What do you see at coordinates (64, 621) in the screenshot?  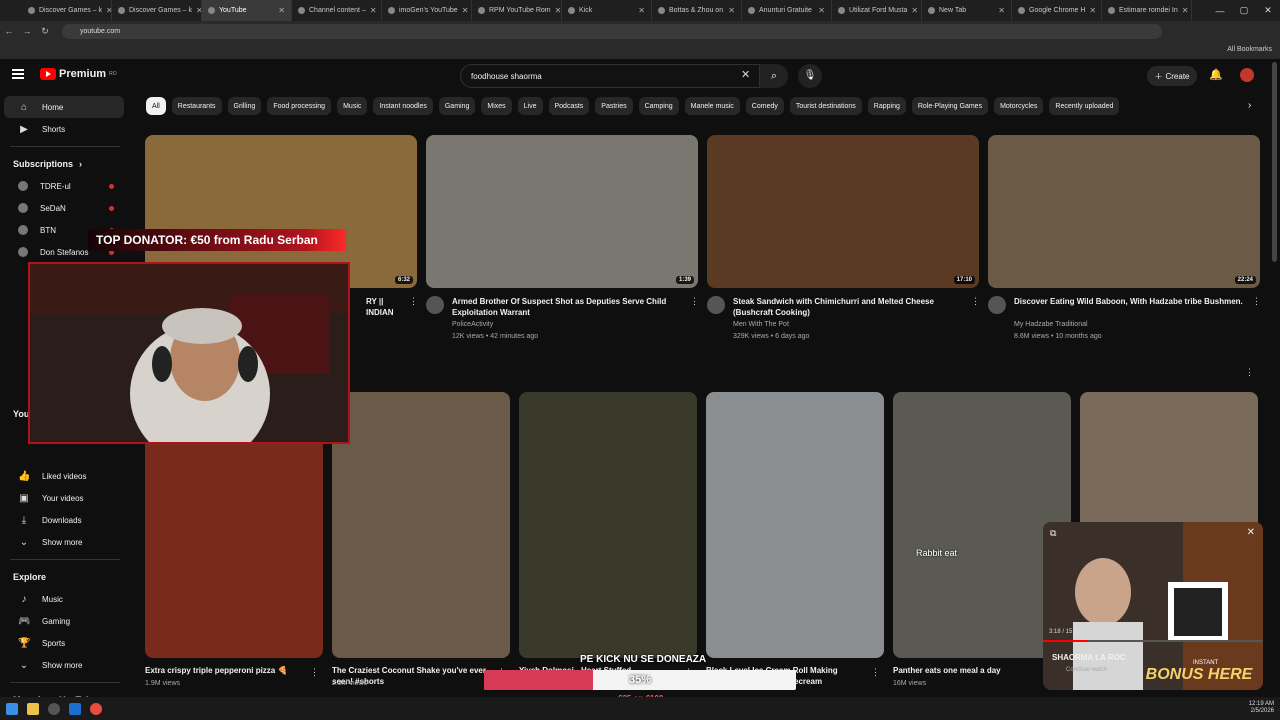 I see `sidebar-item: 🎮 Gaming` at bounding box center [64, 621].